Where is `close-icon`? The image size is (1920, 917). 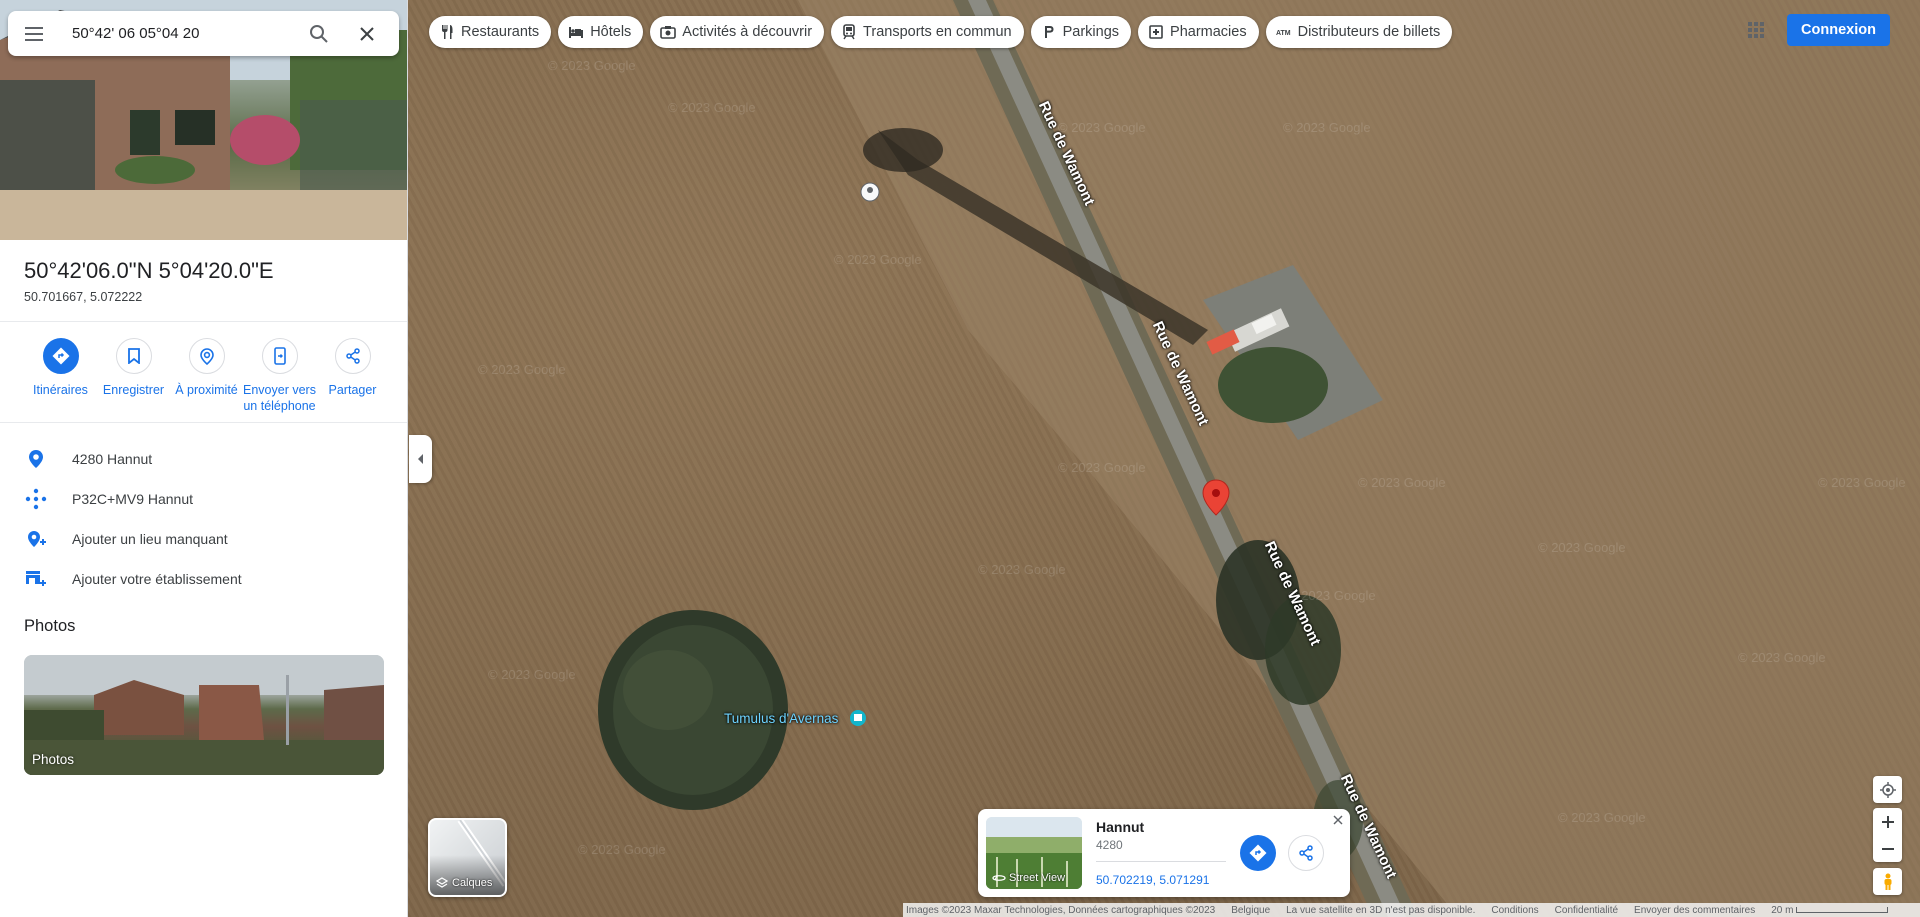 close-icon is located at coordinates (367, 33).